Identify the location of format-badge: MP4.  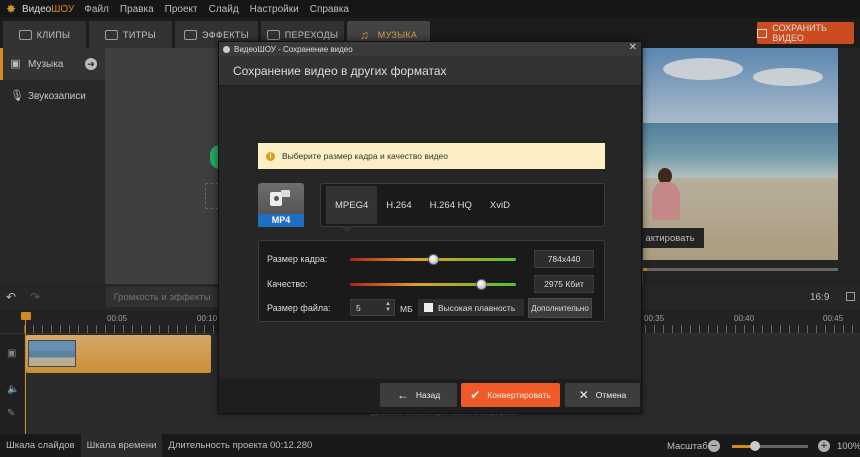
(281, 220).